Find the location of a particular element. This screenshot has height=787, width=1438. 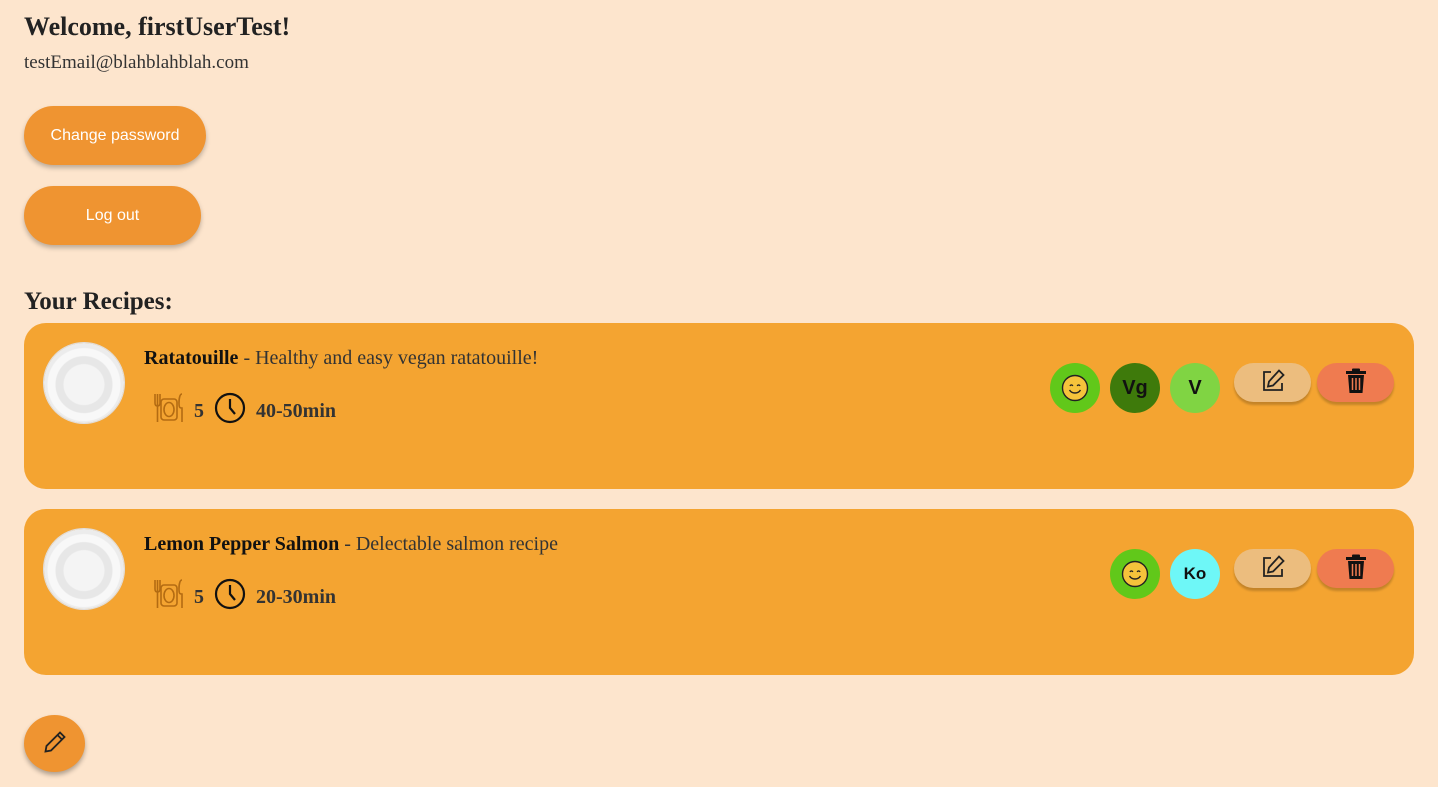

recipe-meta: 5 20-30min is located at coordinates (244, 597).